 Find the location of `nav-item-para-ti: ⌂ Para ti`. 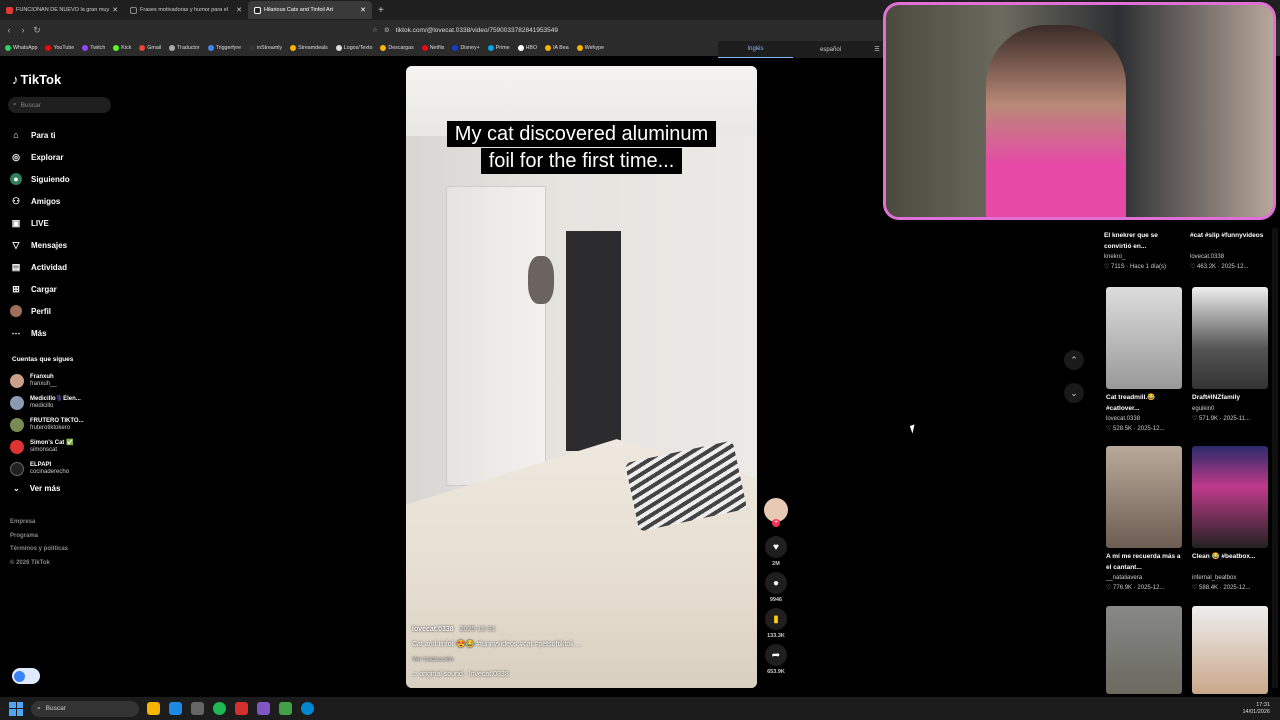

nav-item-para-ti: ⌂ Para ti is located at coordinates (40, 135).